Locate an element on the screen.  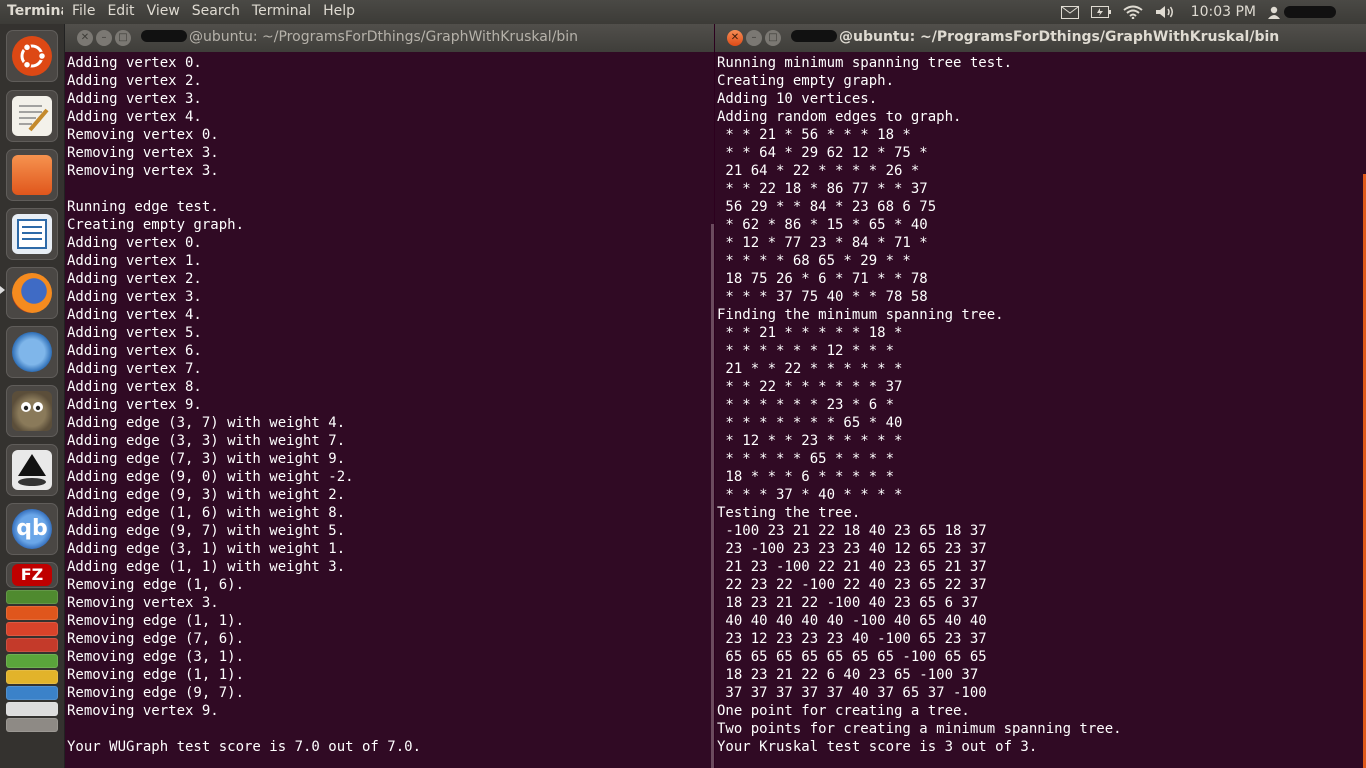
writer-document-icon is located at coordinates (32, 234).